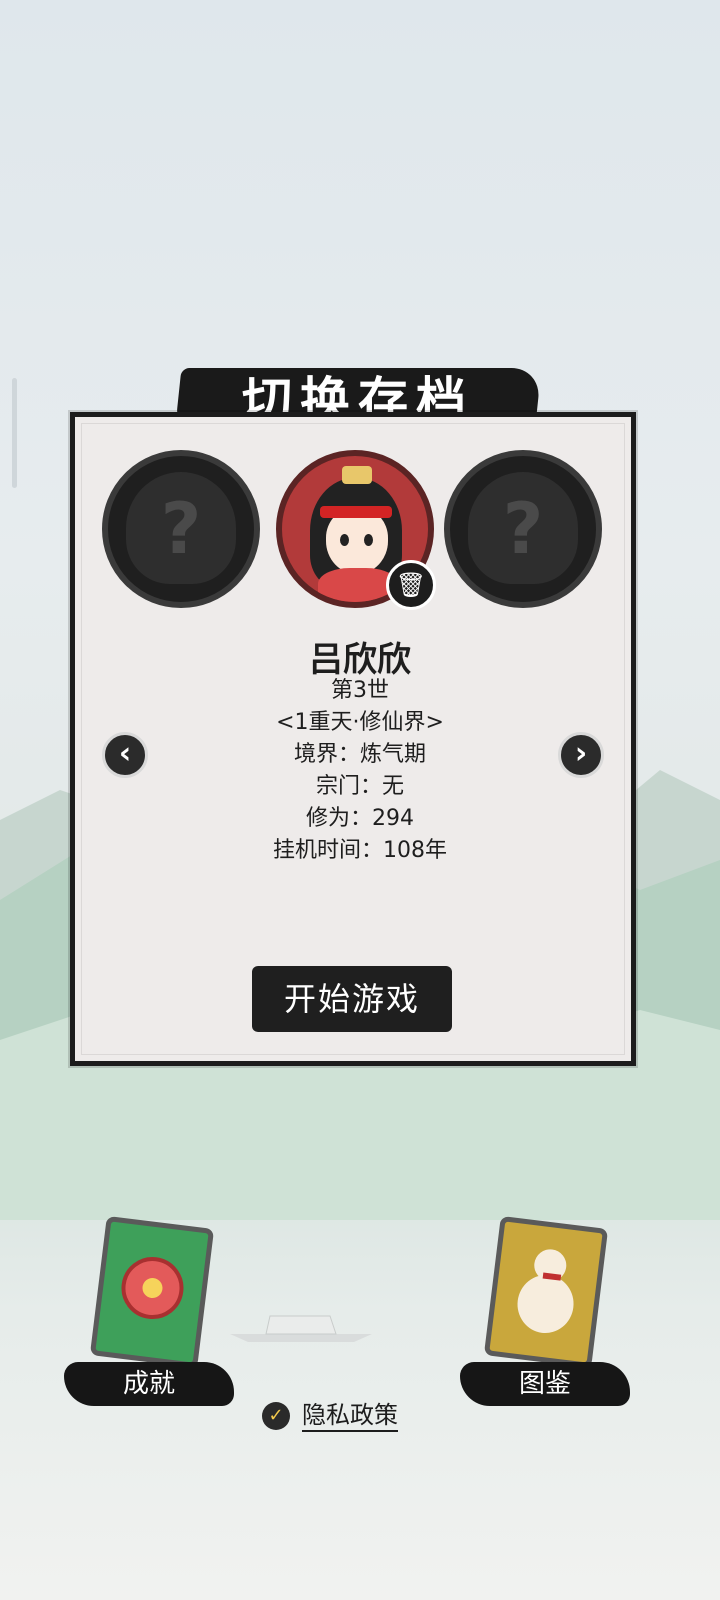 The image size is (720, 1600). Describe the element at coordinates (350, 1416) in the screenshot. I see `privacy-label: 隐私政策` at that location.